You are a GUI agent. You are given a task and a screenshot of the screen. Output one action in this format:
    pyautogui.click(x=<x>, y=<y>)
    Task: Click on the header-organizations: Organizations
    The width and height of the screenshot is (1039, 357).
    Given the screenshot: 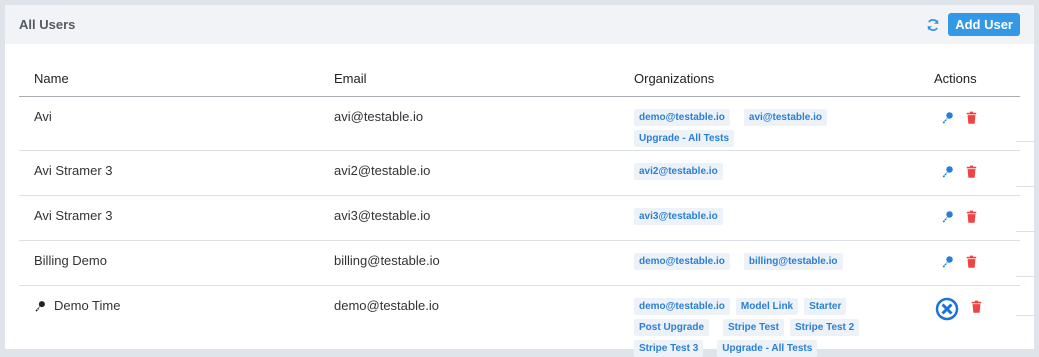 What is the action you would take?
    pyautogui.click(x=674, y=78)
    